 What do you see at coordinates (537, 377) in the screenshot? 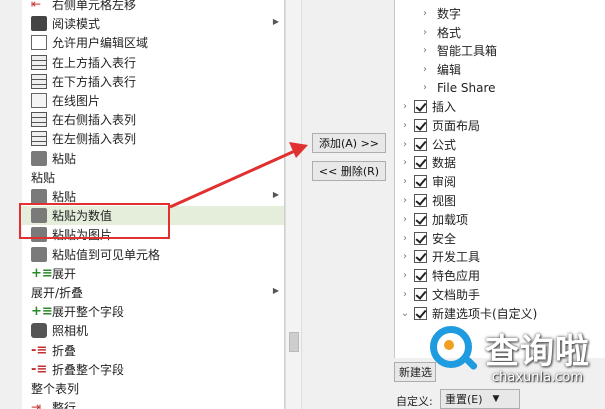
I see `watermark-domain: chaxunla.com` at bounding box center [537, 377].